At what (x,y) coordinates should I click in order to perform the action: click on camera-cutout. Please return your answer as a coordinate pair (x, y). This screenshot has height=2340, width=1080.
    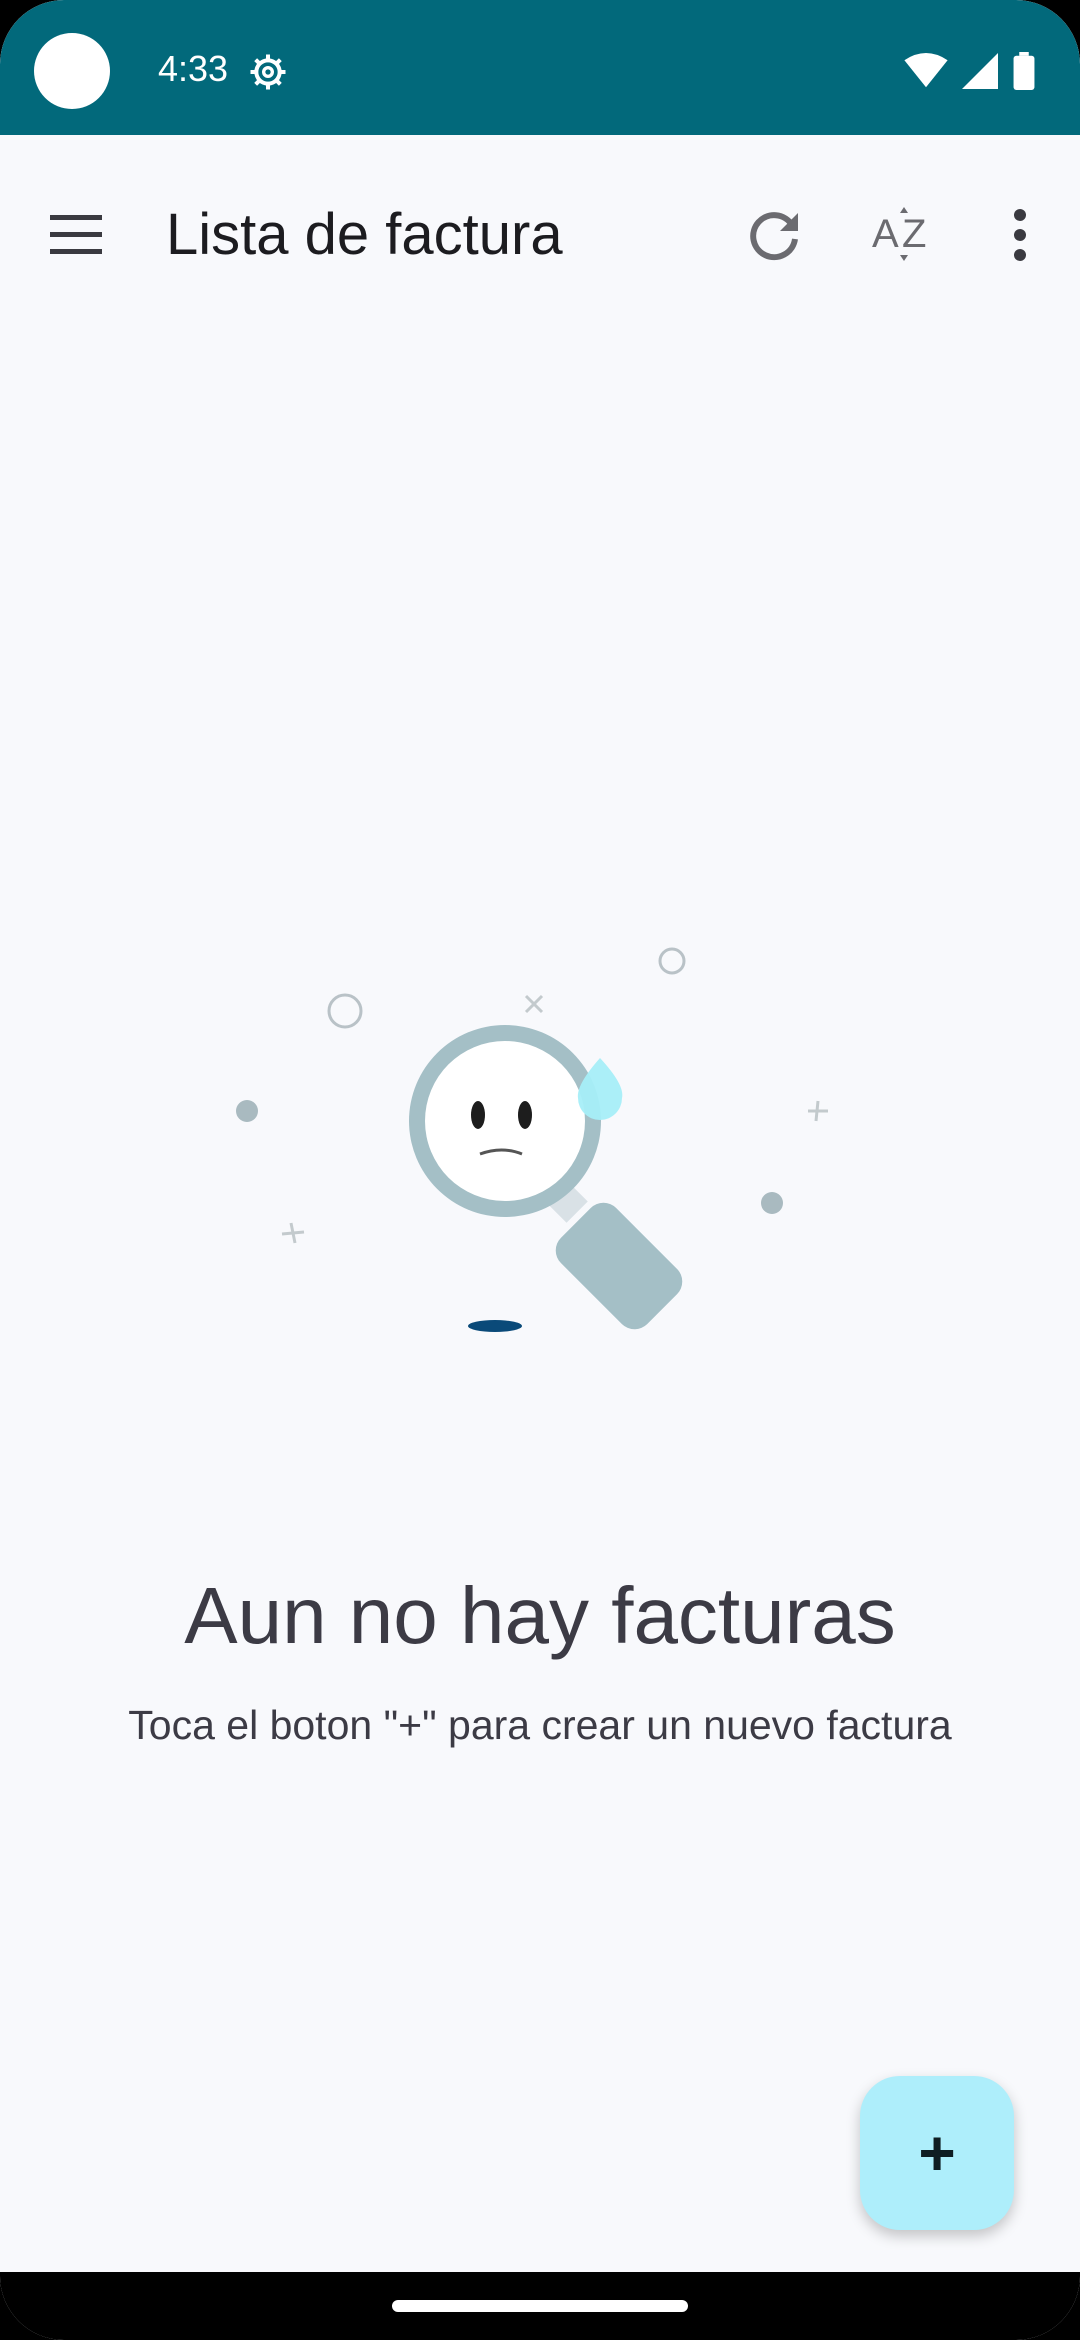
    Looking at the image, I should click on (72, 71).